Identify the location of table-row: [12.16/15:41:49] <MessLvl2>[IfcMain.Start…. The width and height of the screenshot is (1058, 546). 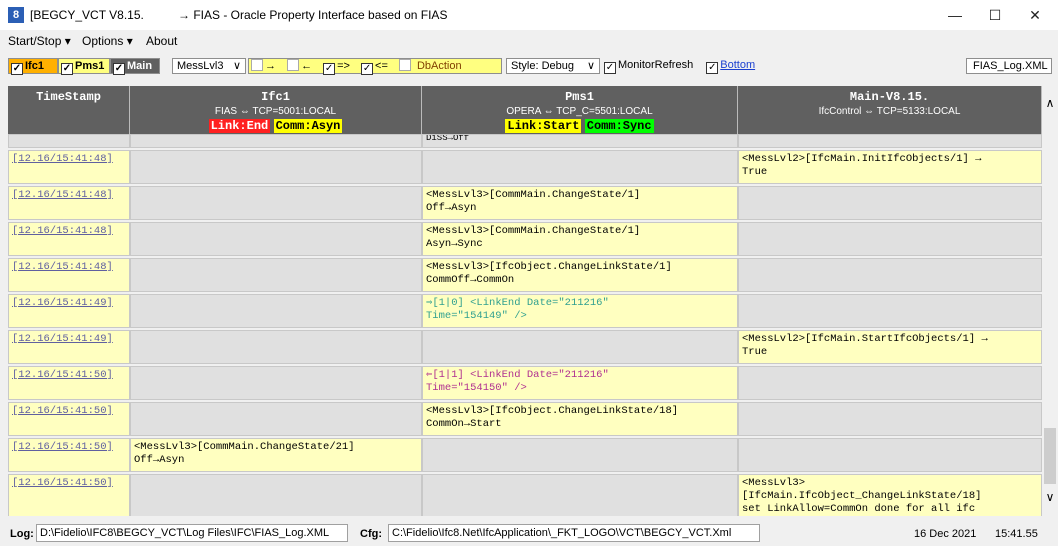
(525, 347).